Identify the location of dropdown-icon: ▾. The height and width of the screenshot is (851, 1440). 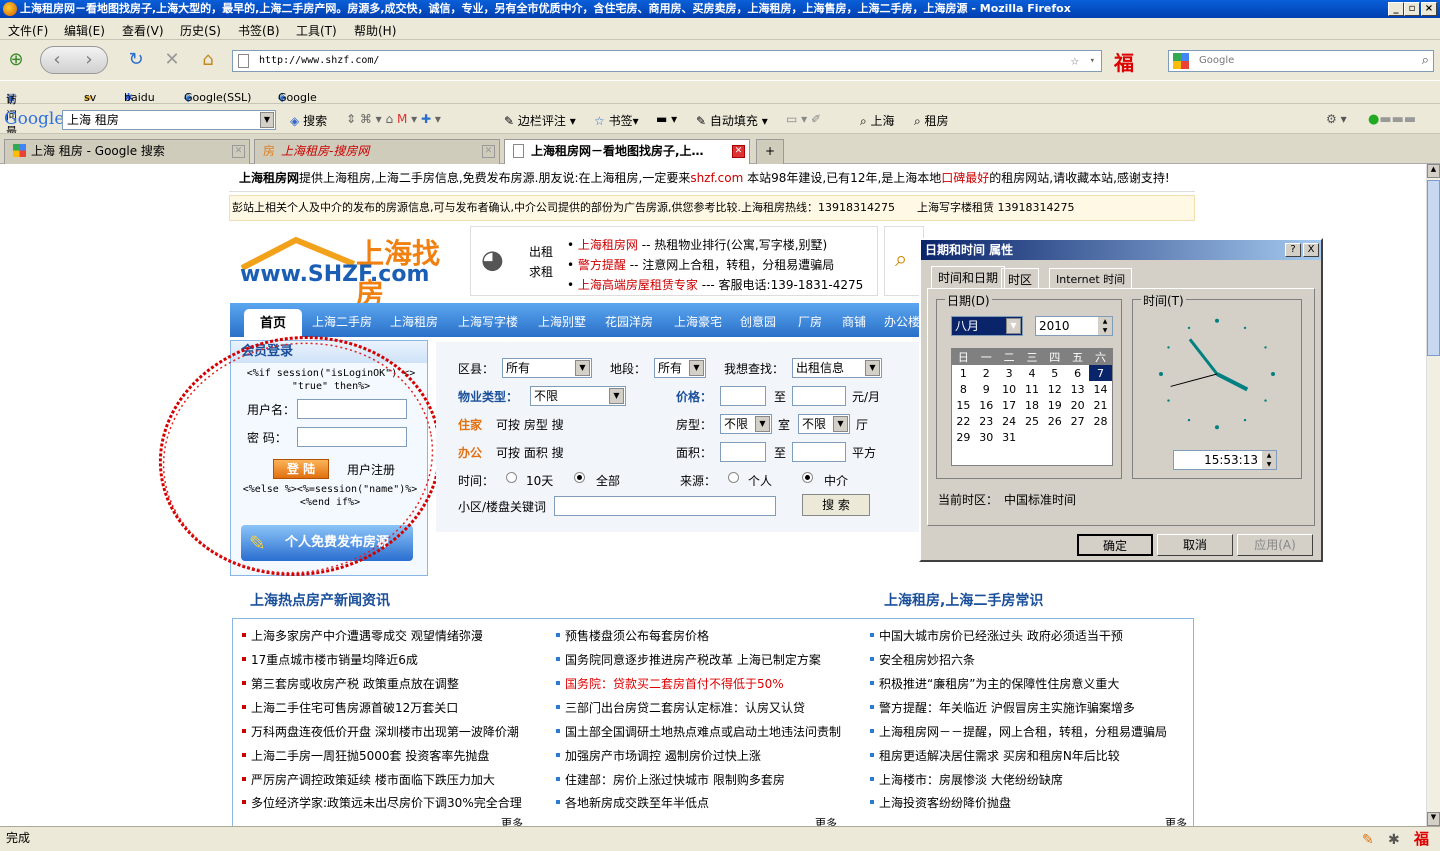
(1092, 61).